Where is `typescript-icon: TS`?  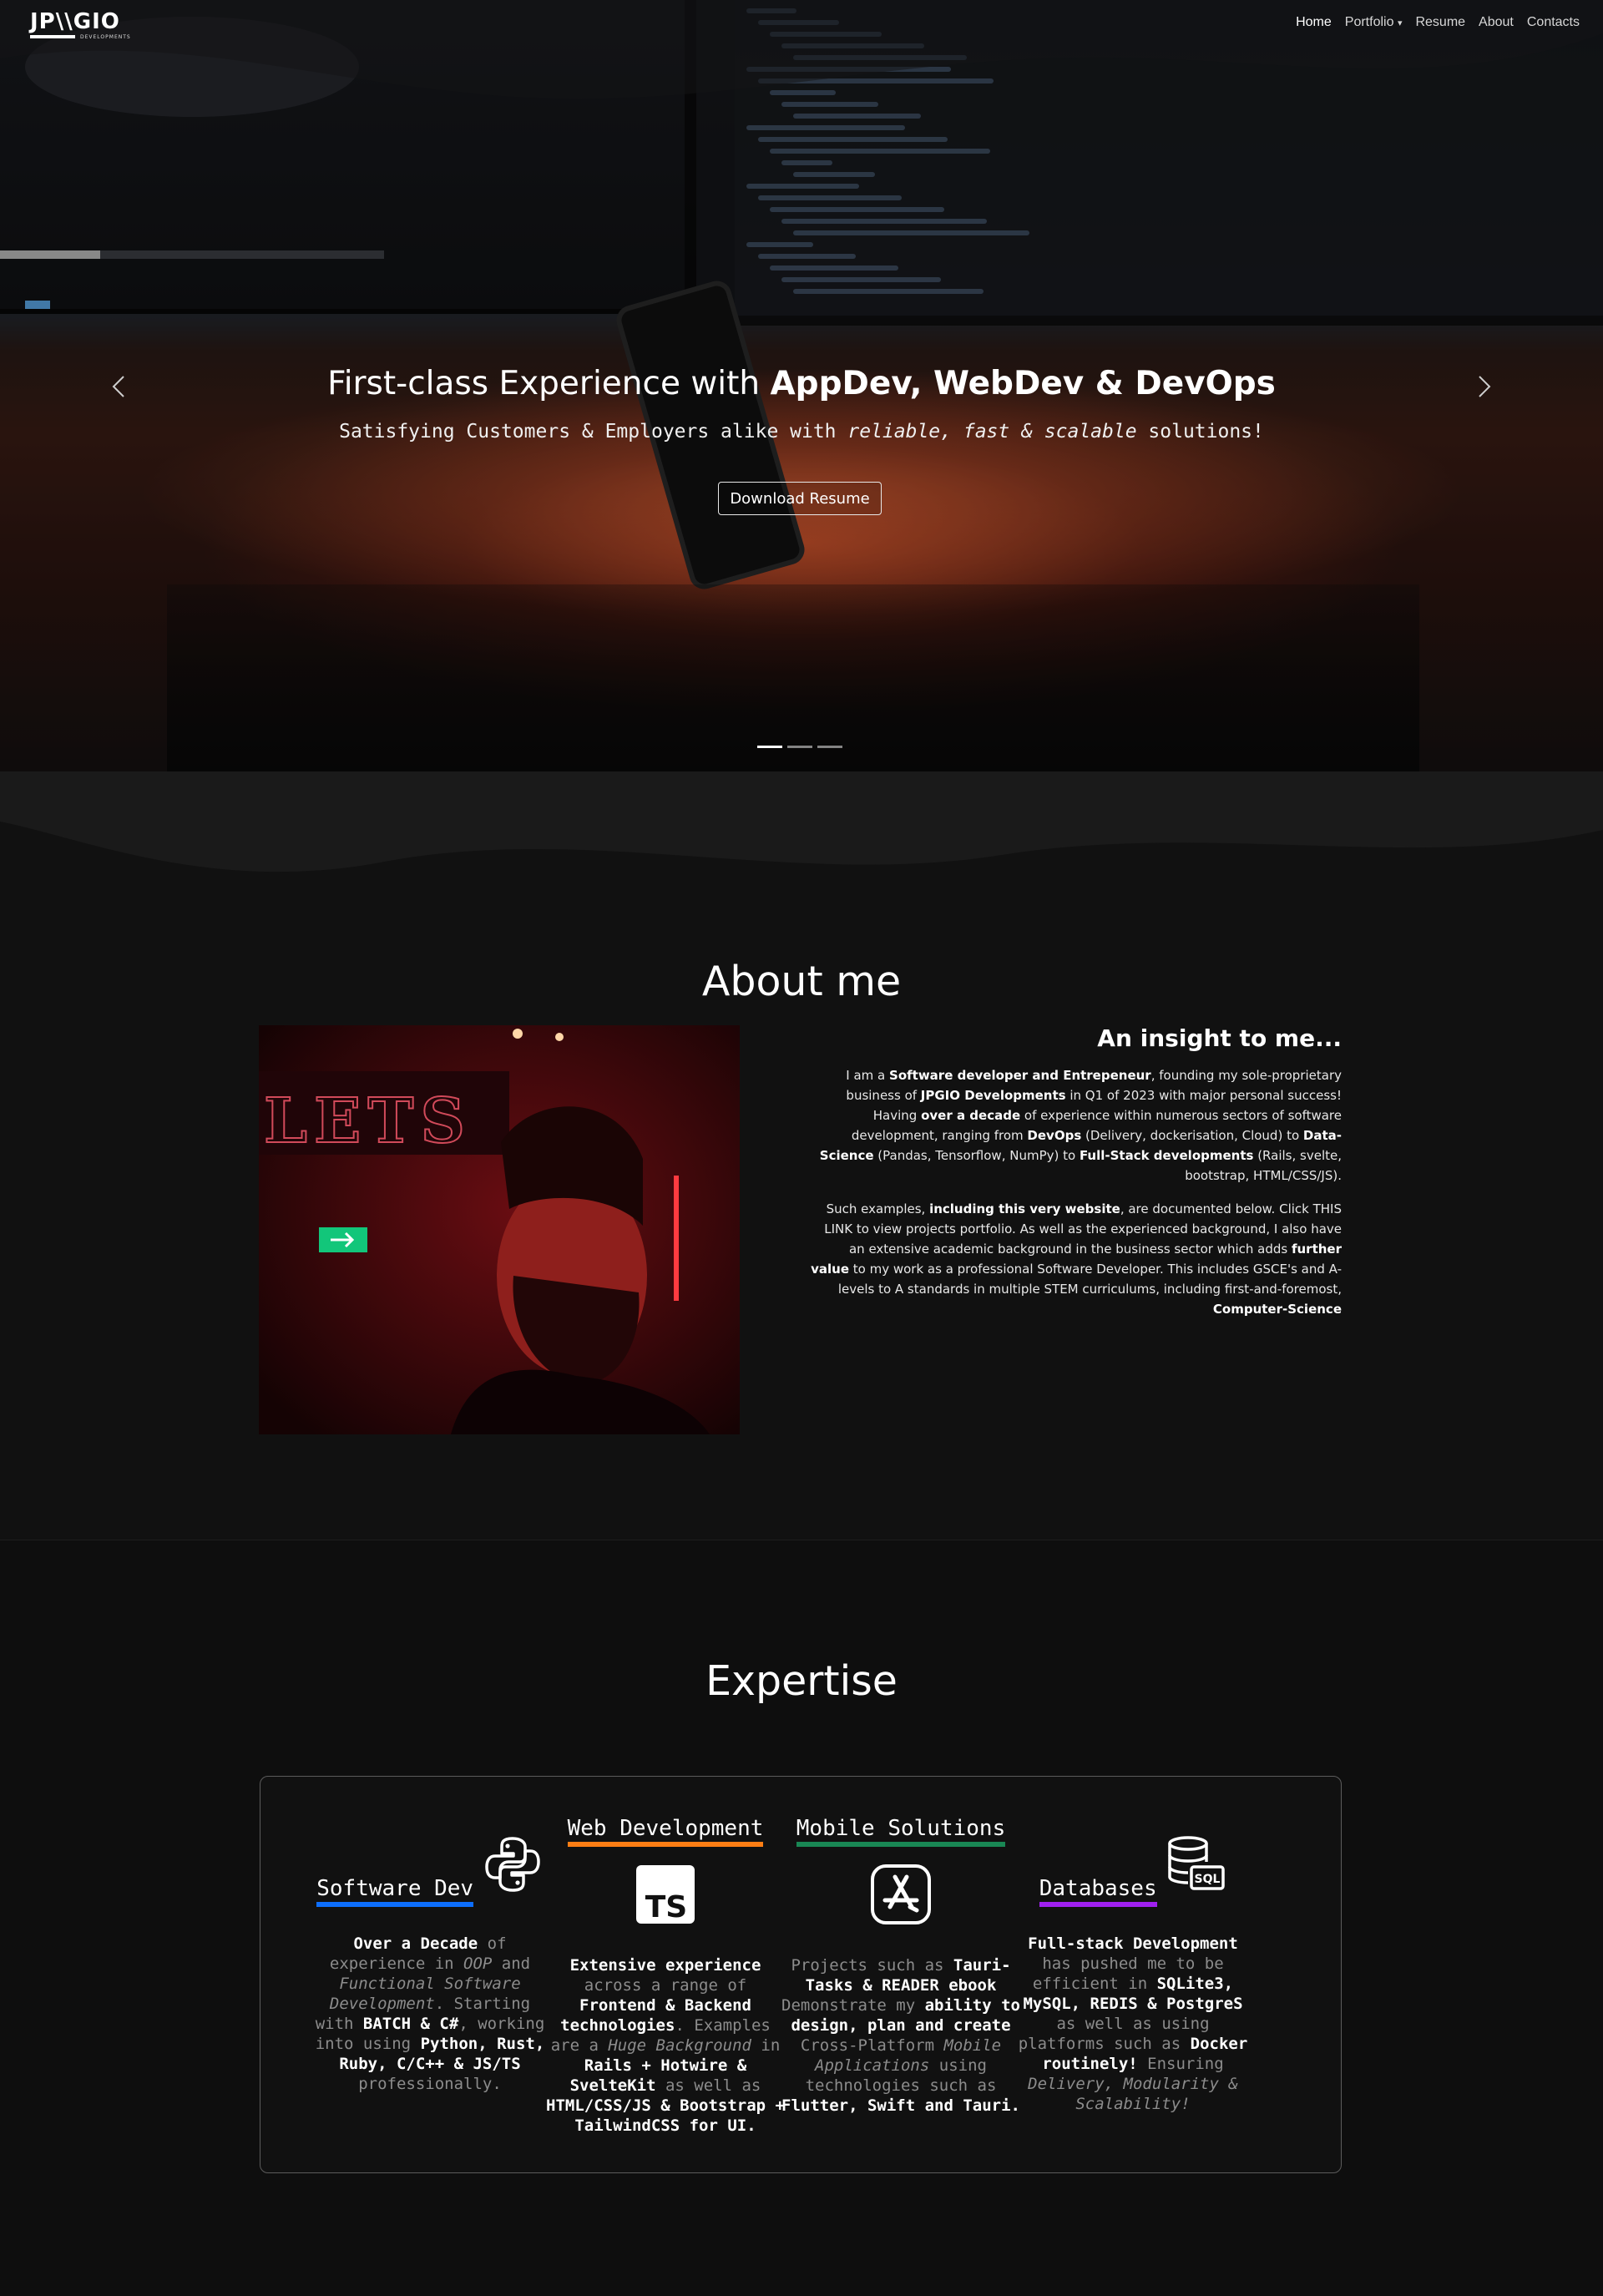
typescript-icon: TS is located at coordinates (665, 1894).